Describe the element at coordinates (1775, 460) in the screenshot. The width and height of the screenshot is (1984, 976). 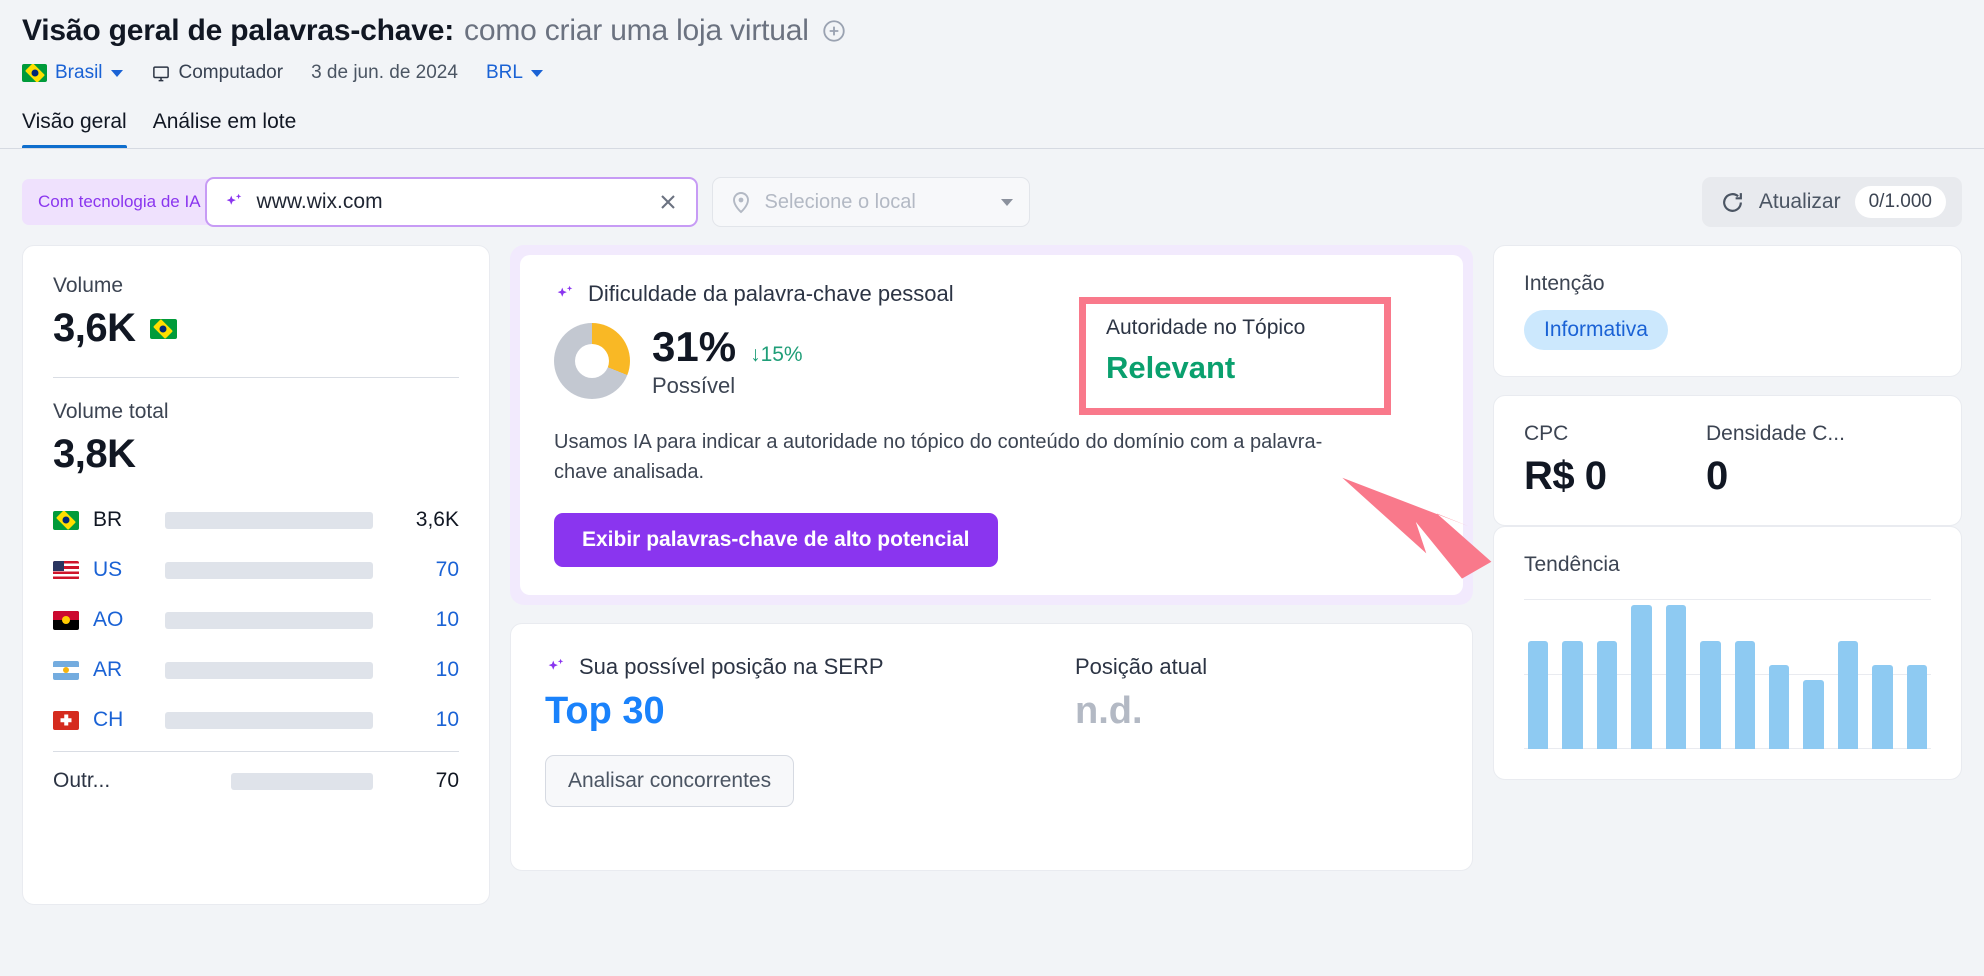
I see `competitive-density-block: Densidade C... 0` at that location.